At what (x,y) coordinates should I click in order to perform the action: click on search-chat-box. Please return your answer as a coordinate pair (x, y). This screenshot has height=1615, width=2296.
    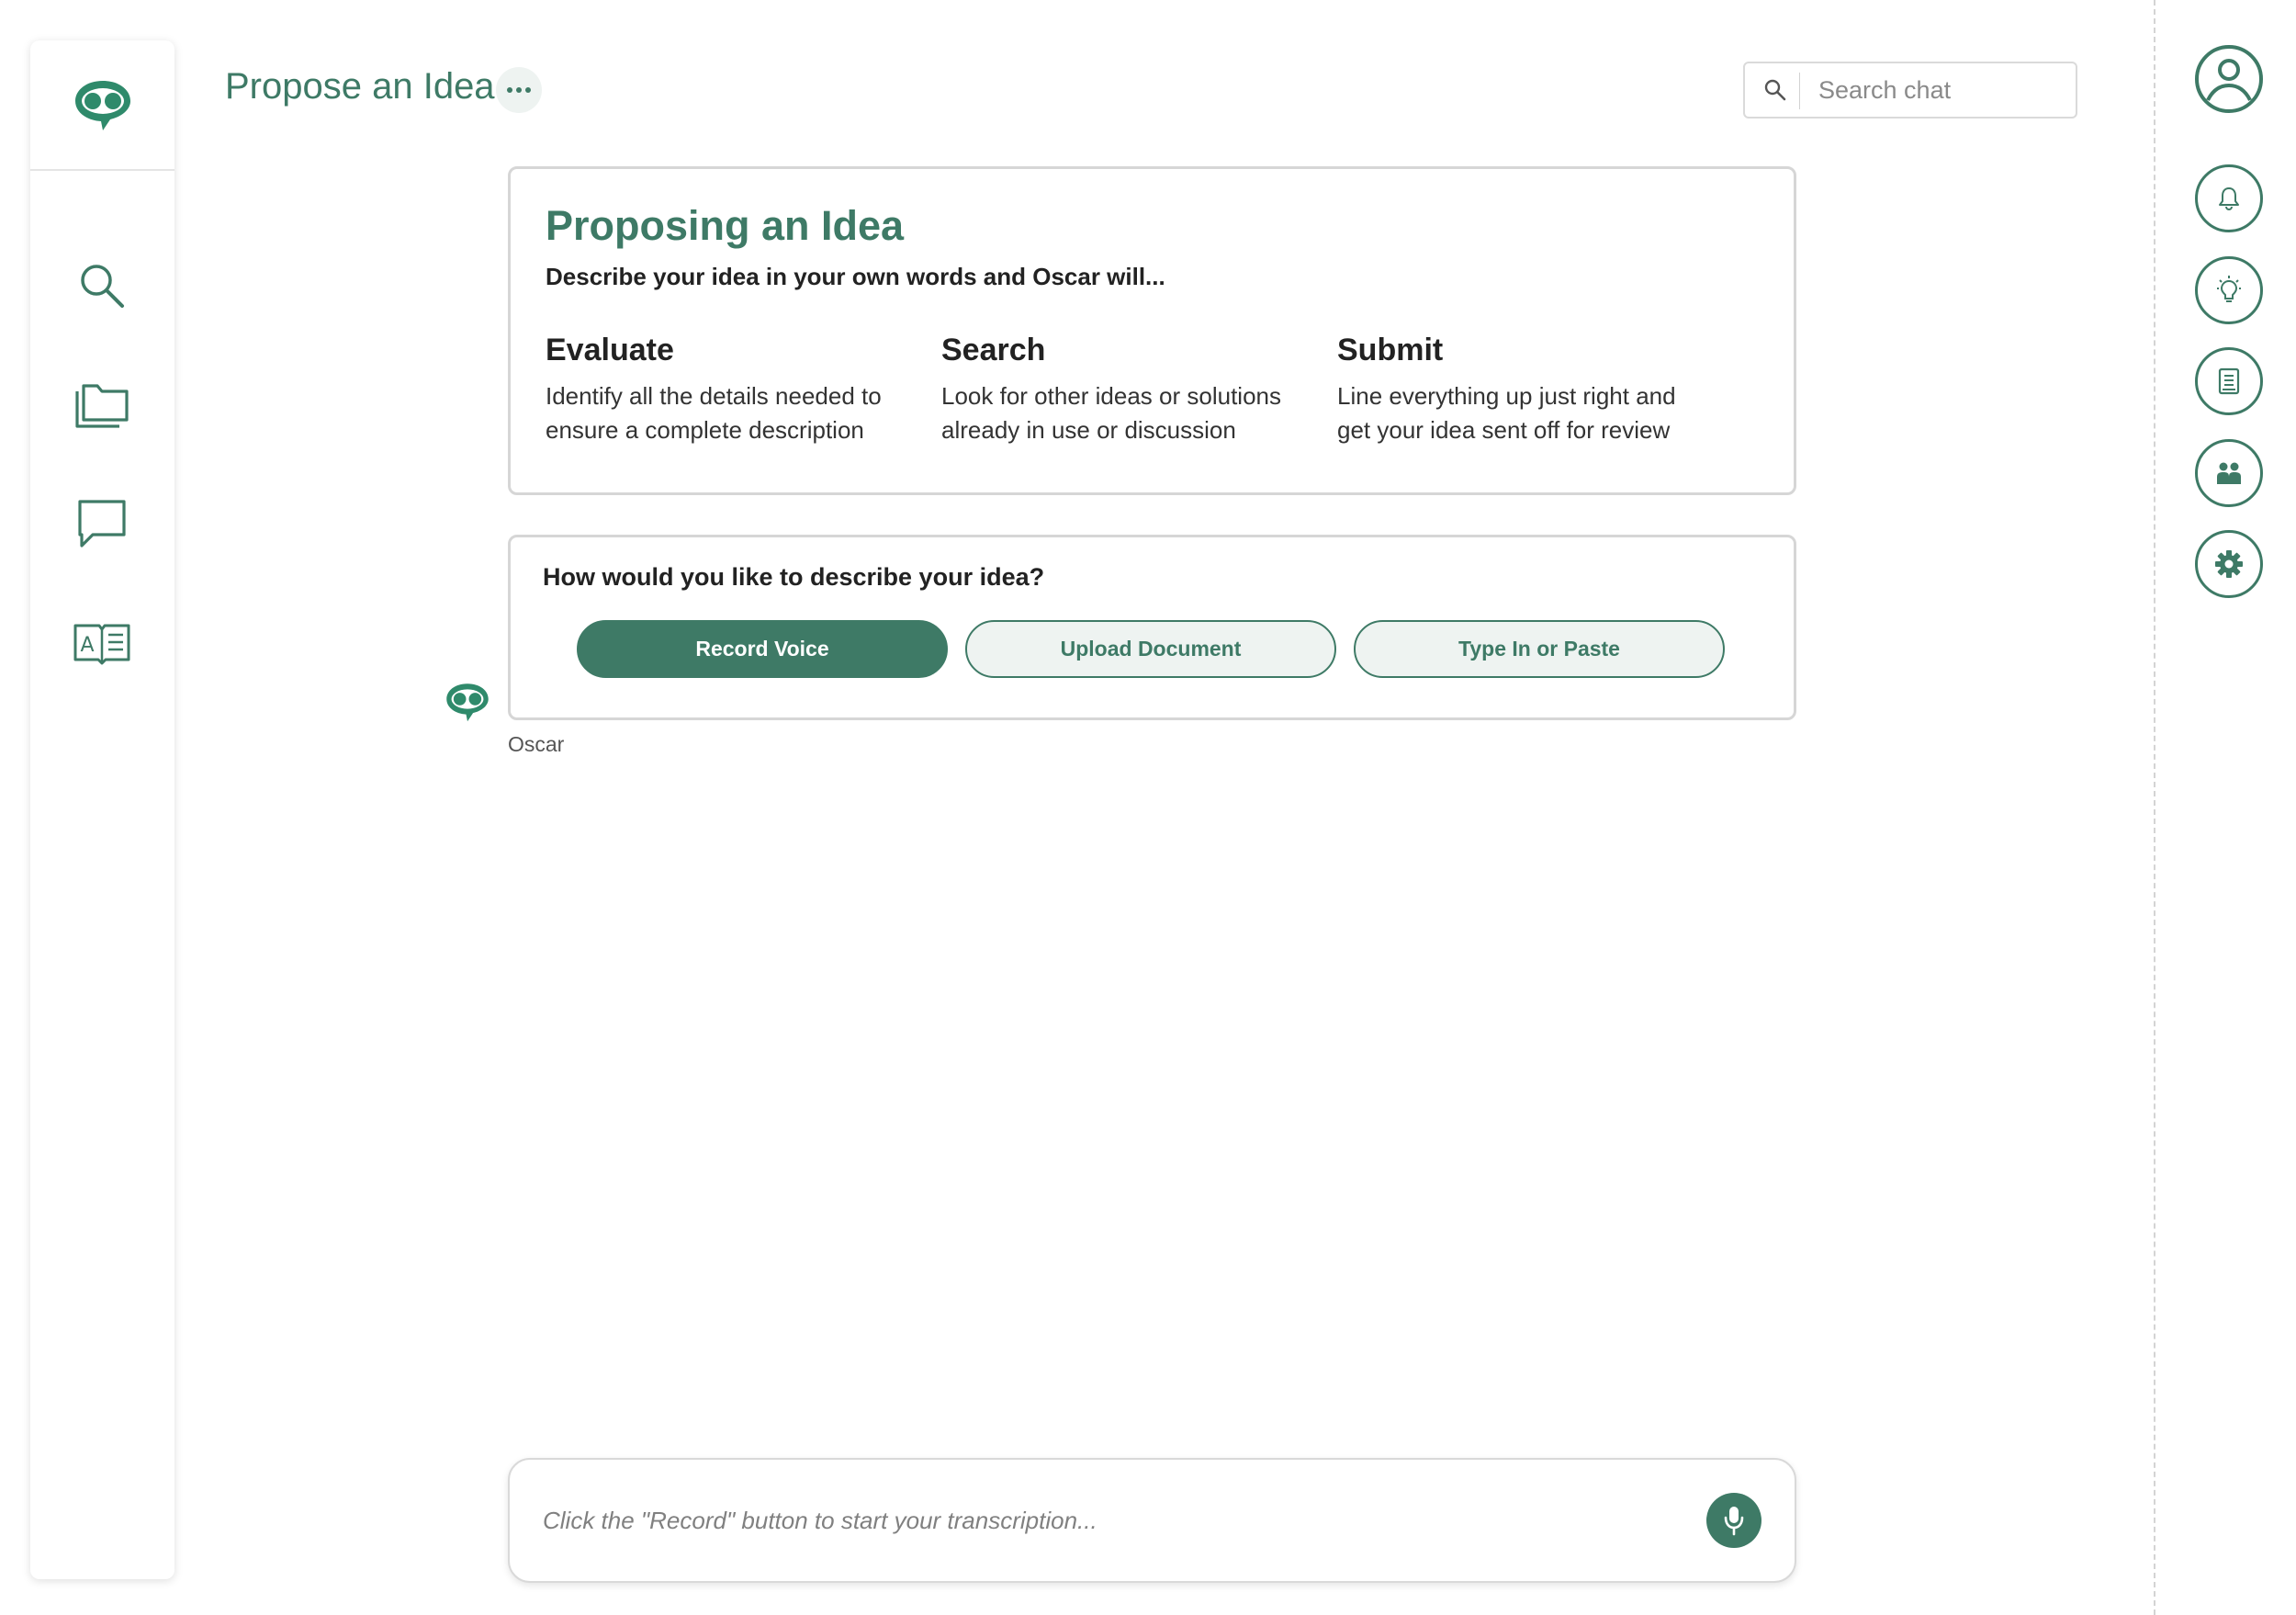
    Looking at the image, I should click on (1910, 90).